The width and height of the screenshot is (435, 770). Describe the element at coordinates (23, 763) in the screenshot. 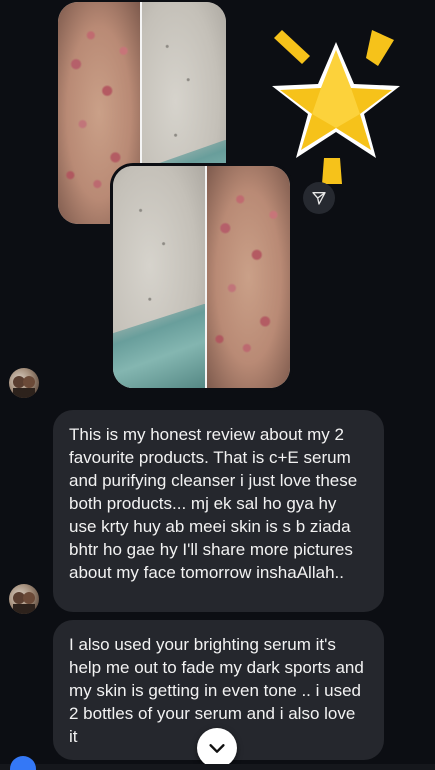

I see `camera-button` at that location.